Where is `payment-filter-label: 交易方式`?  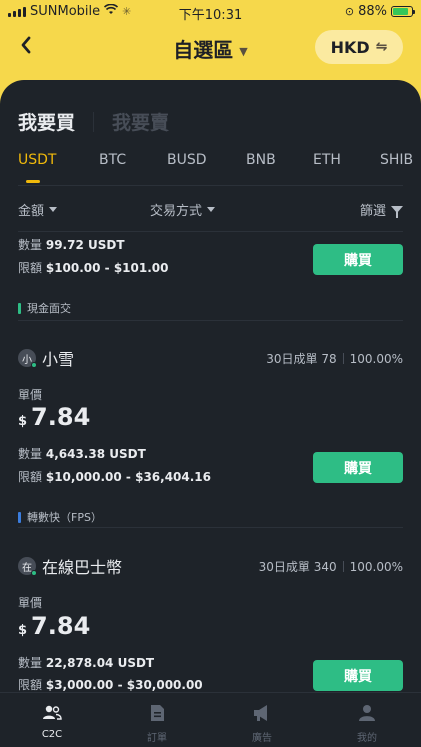 payment-filter-label: 交易方式 is located at coordinates (176, 211).